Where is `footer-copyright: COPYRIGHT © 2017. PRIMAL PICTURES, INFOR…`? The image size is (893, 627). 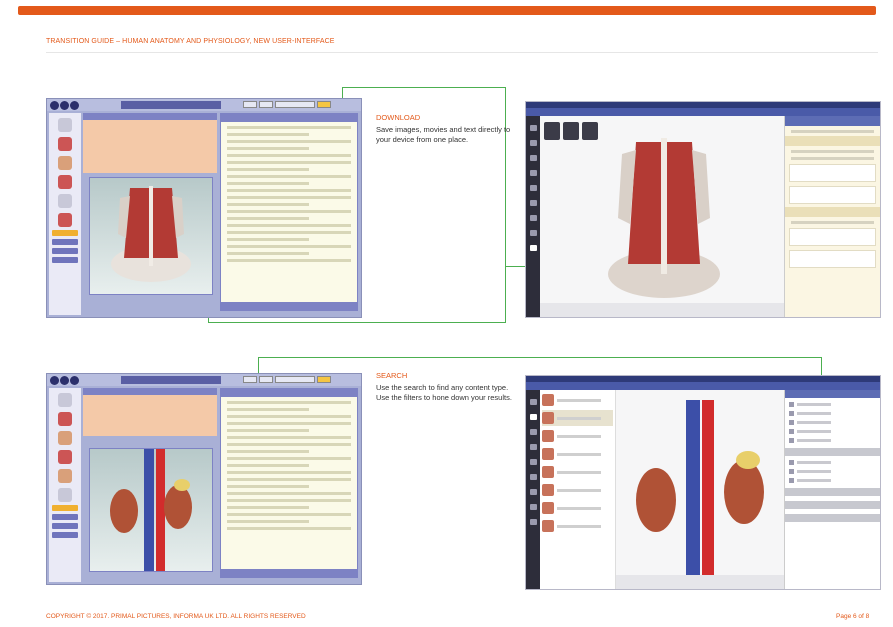 footer-copyright: COPYRIGHT © 2017. PRIMAL PICTURES, INFOR… is located at coordinates (176, 616).